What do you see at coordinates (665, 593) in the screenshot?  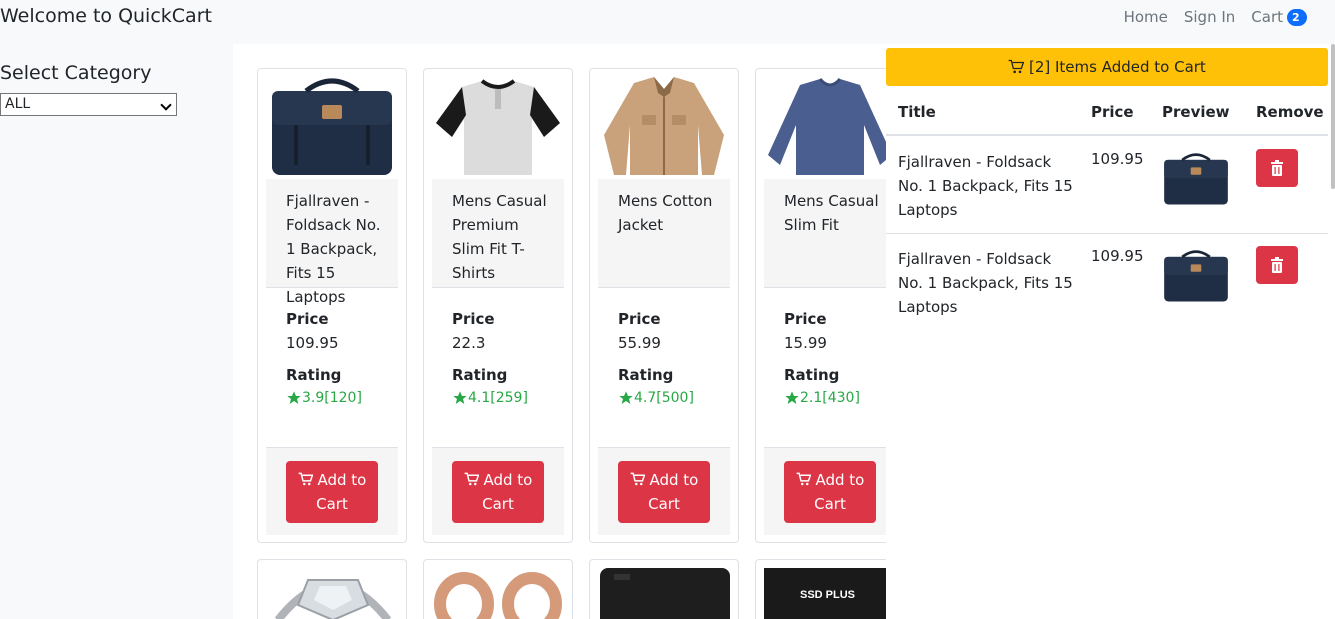 I see `product-image-hard-drive` at bounding box center [665, 593].